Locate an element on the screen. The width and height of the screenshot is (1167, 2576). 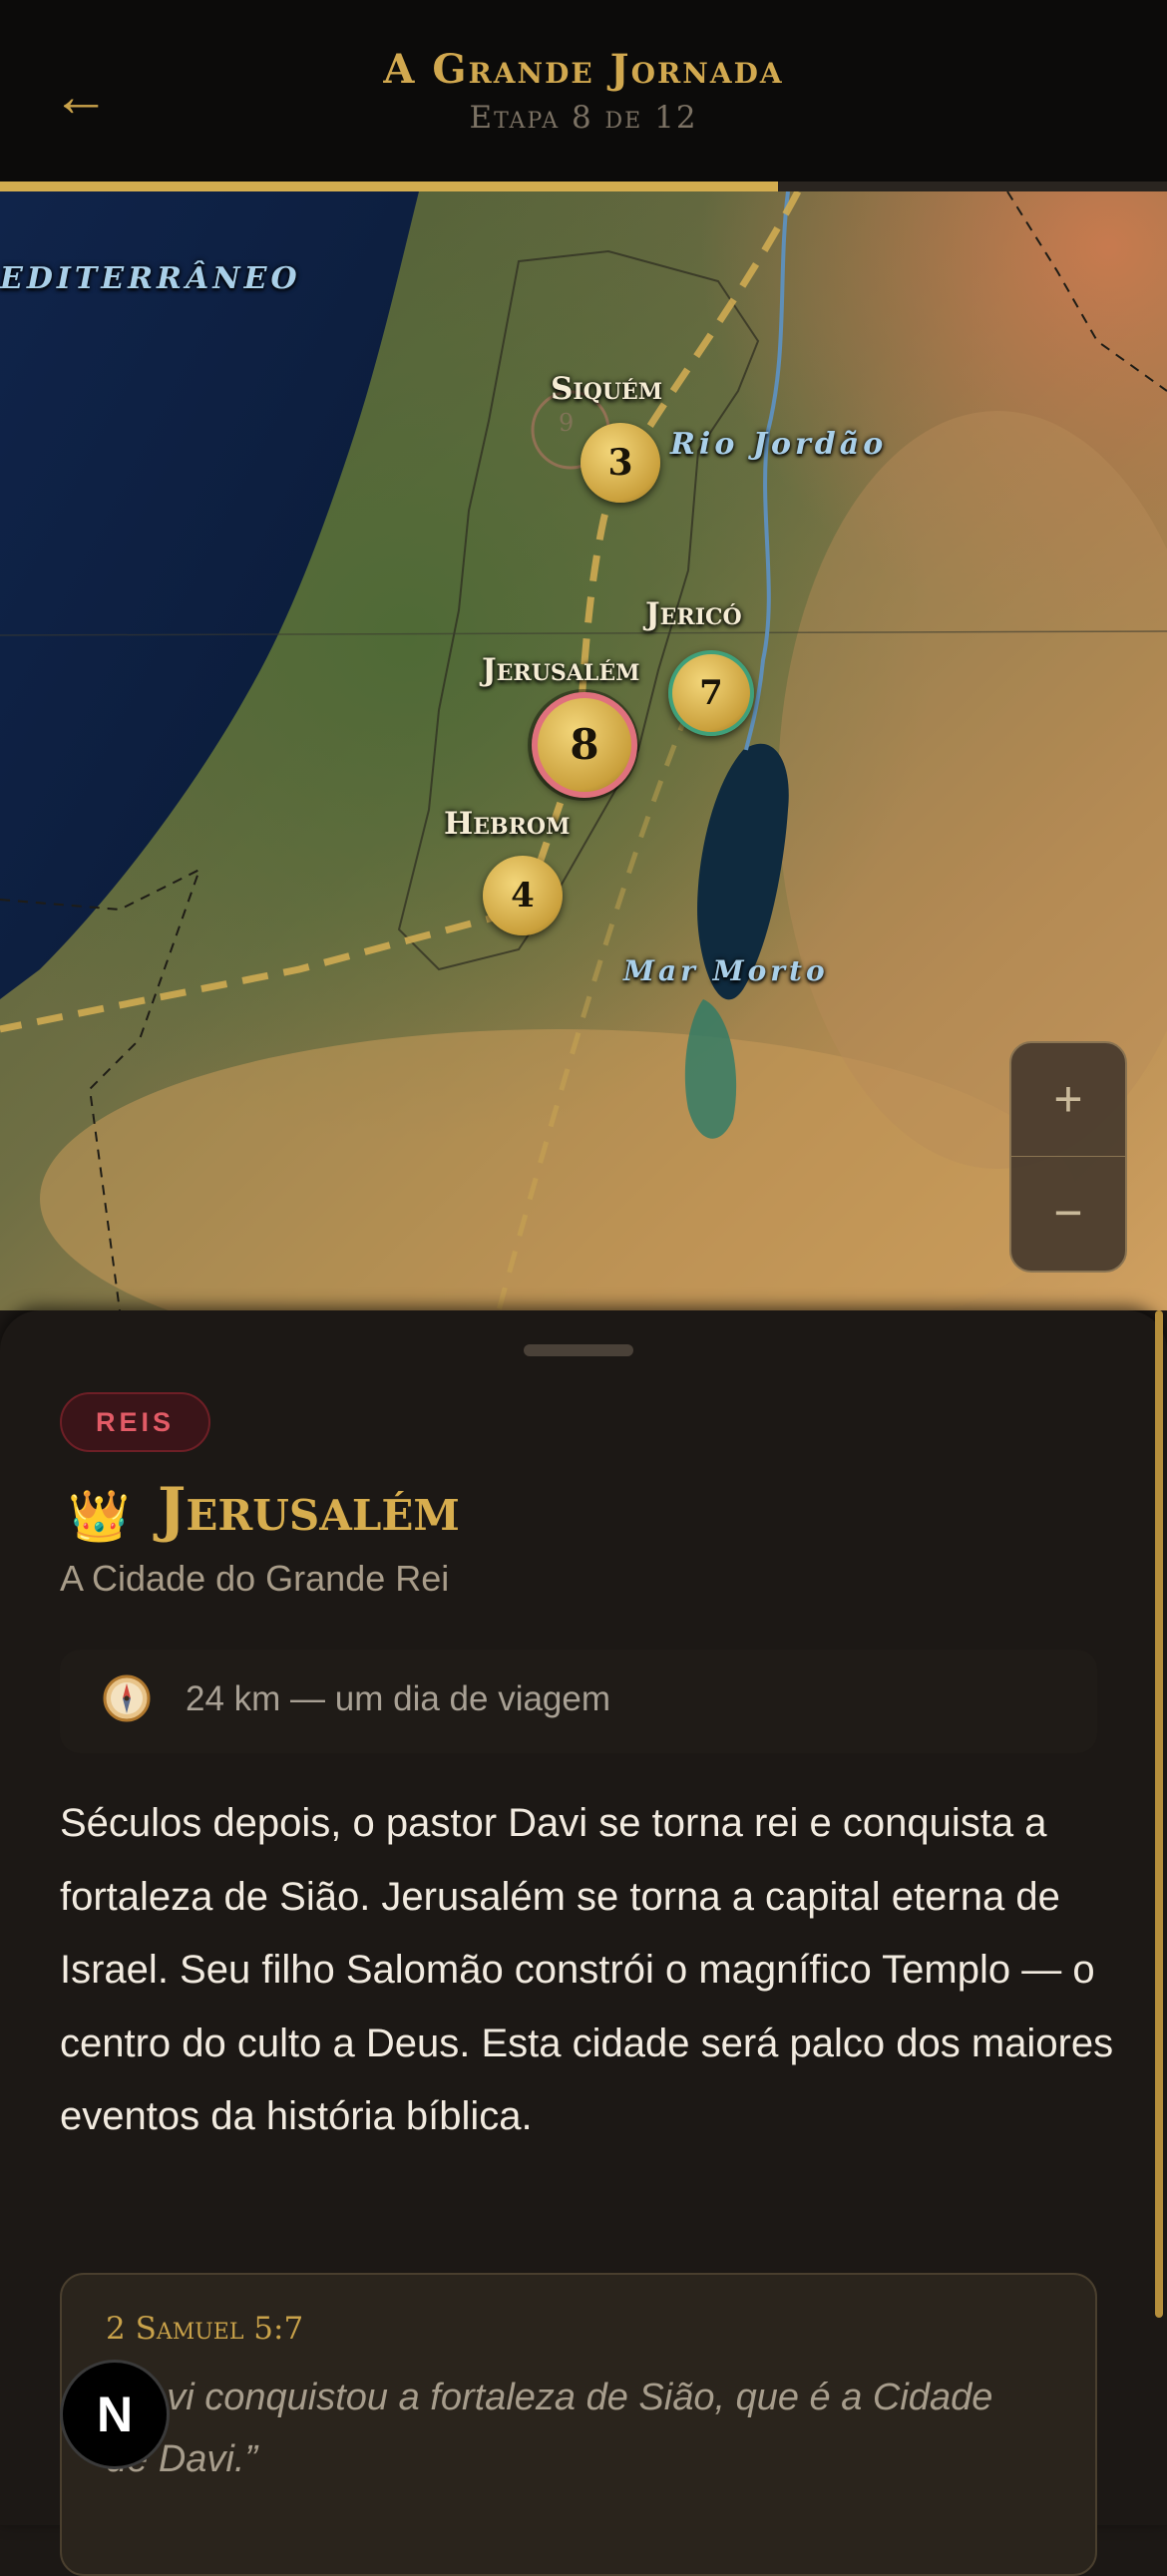
sheet-scrollbar is located at coordinates (1159, 1814).